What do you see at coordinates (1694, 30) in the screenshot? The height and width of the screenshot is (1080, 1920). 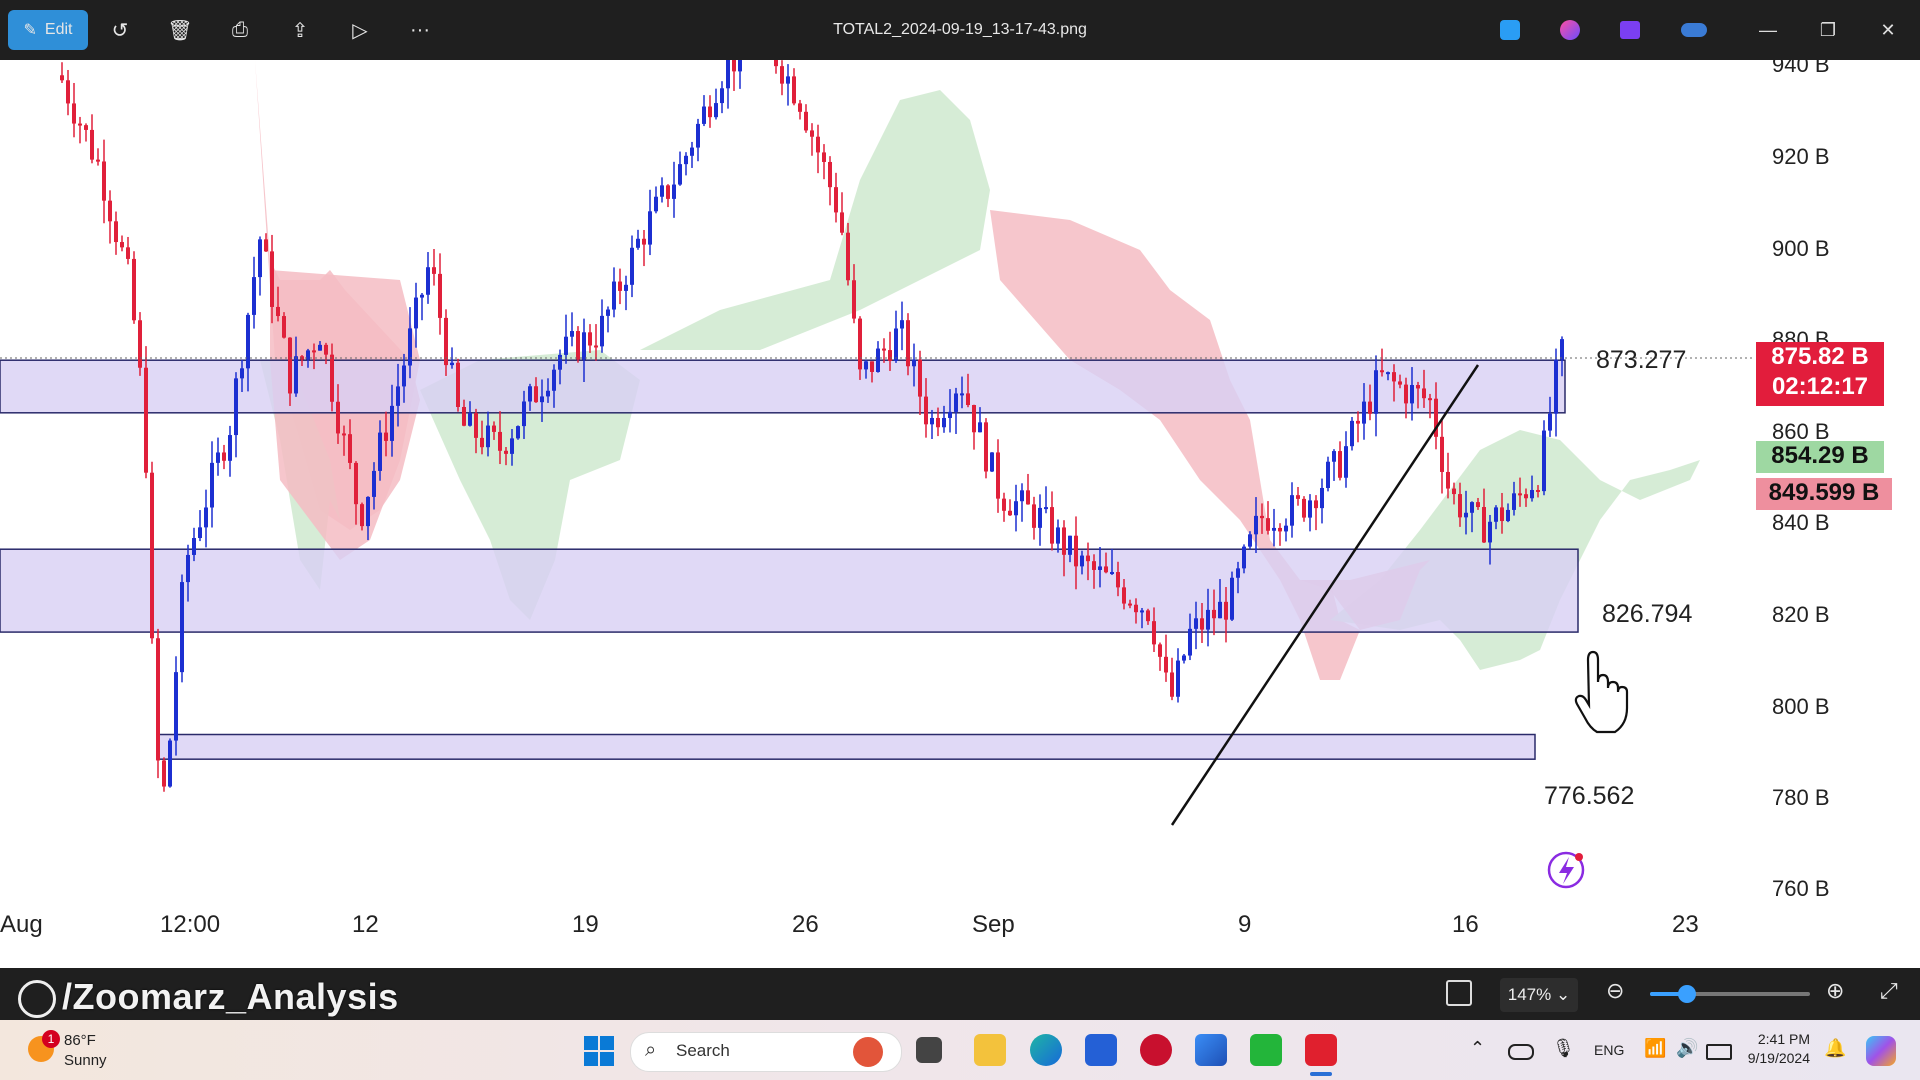 I see `onedrive-off-icon` at bounding box center [1694, 30].